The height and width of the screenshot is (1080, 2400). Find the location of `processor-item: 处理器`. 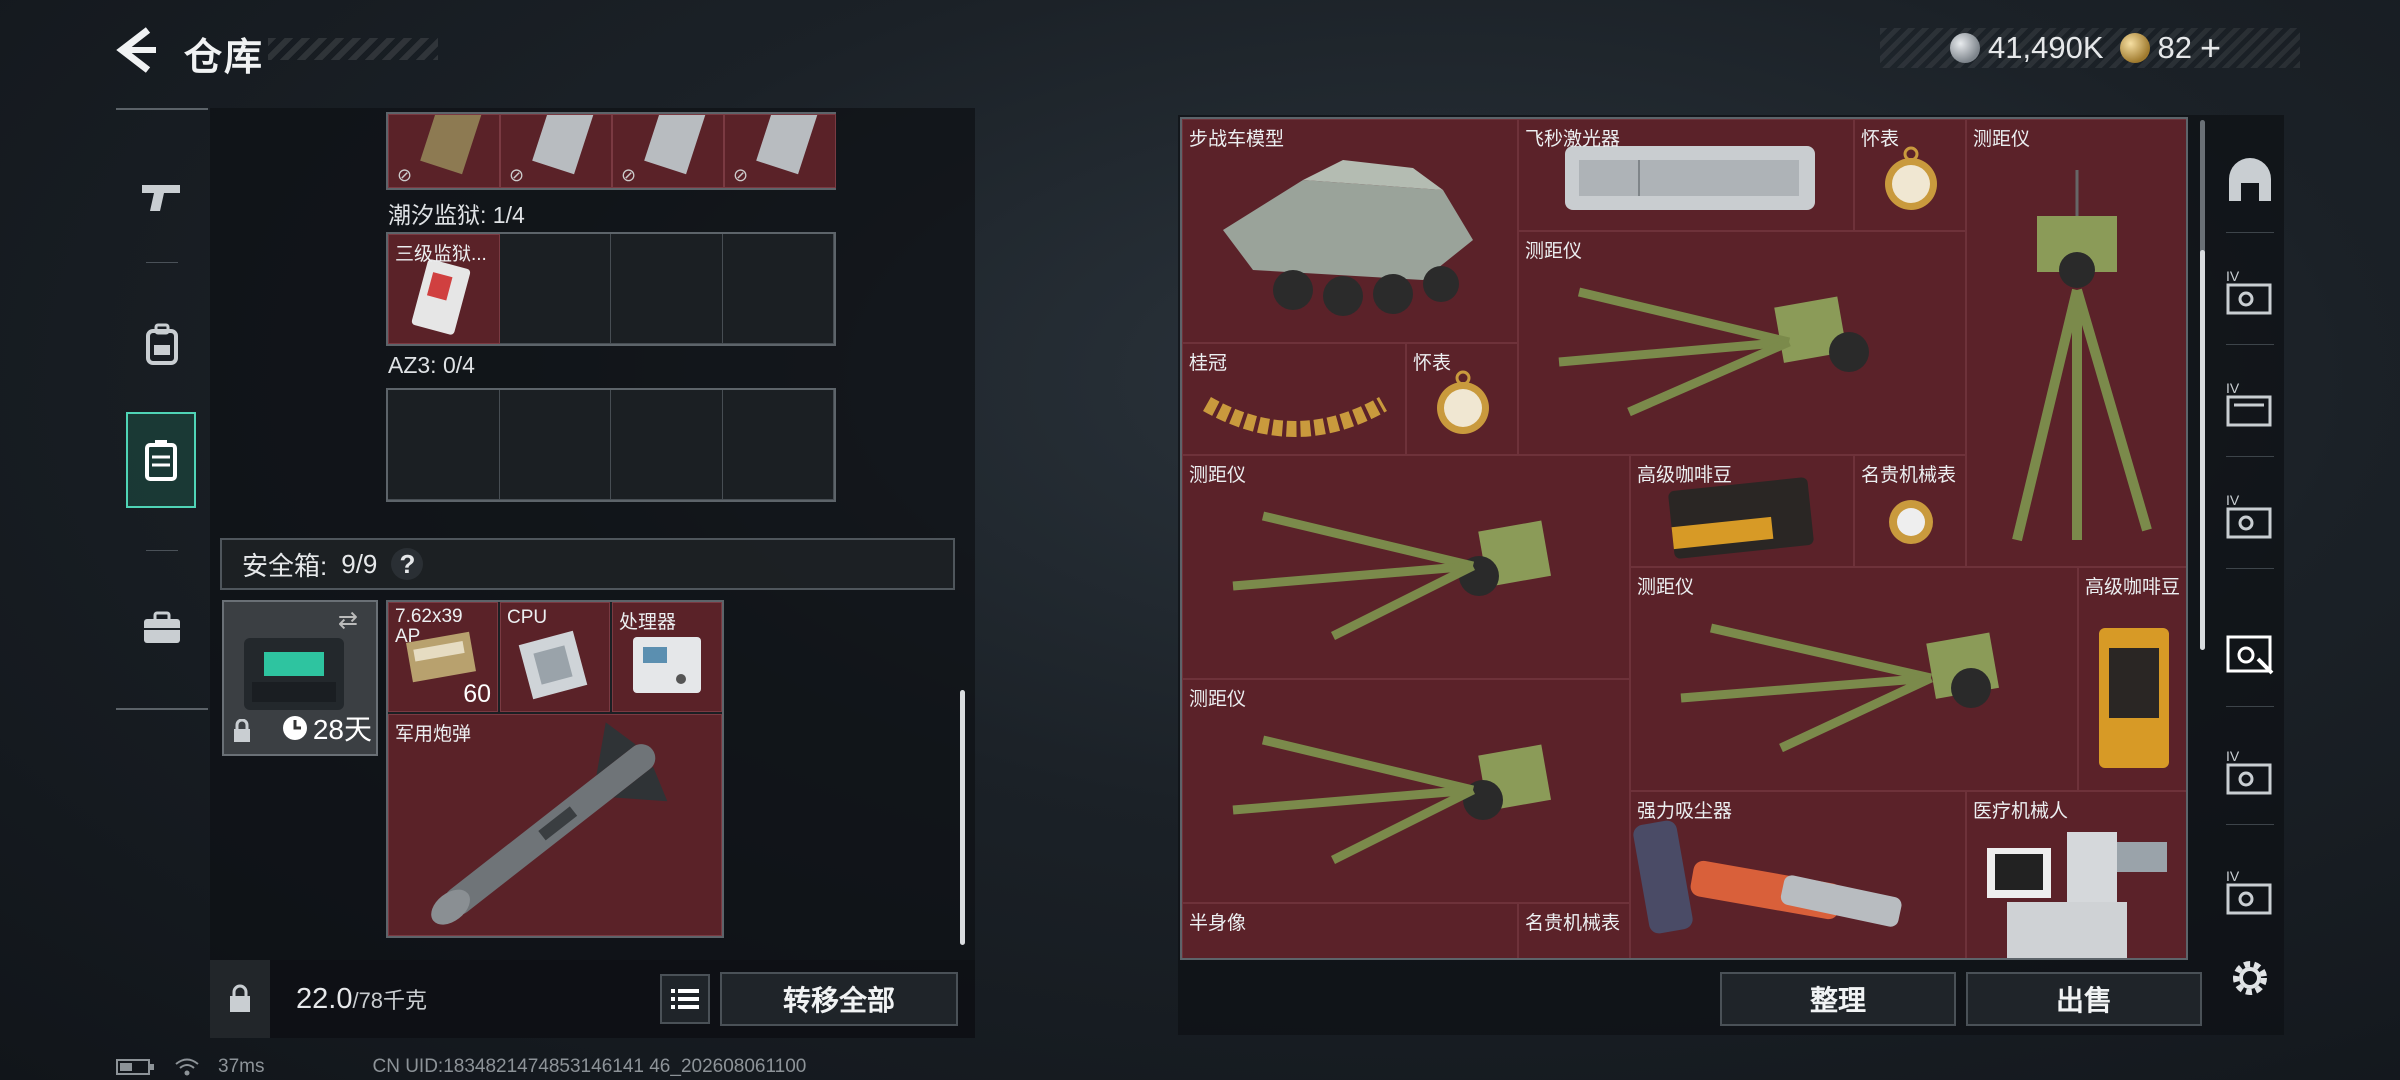

processor-item: 处理器 is located at coordinates (667, 657).